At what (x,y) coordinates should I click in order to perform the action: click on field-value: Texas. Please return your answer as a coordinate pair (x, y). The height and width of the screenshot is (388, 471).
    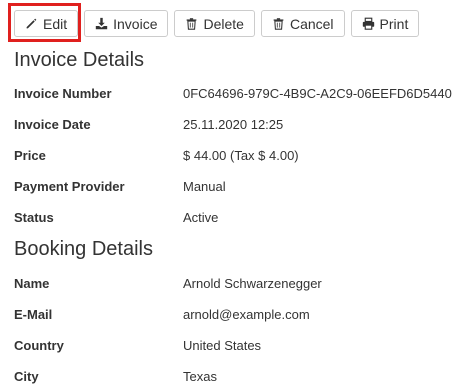
    Looking at the image, I should click on (200, 376).